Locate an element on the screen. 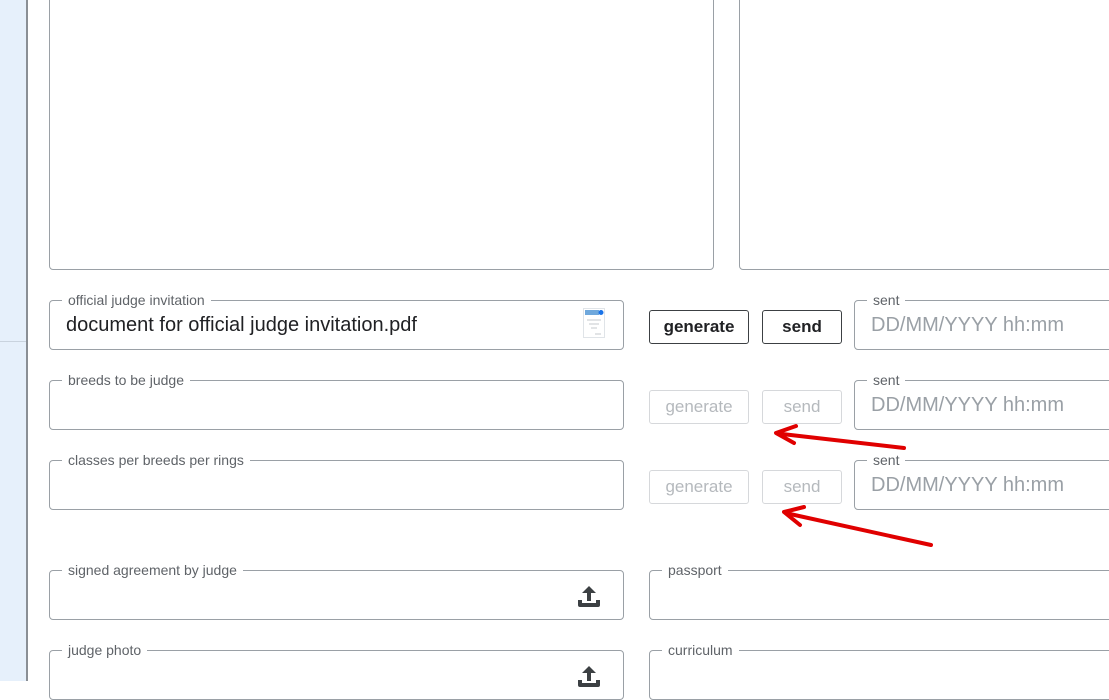 The width and height of the screenshot is (1109, 700). official-judge-invitation-label: official judge invitation is located at coordinates (136, 300).